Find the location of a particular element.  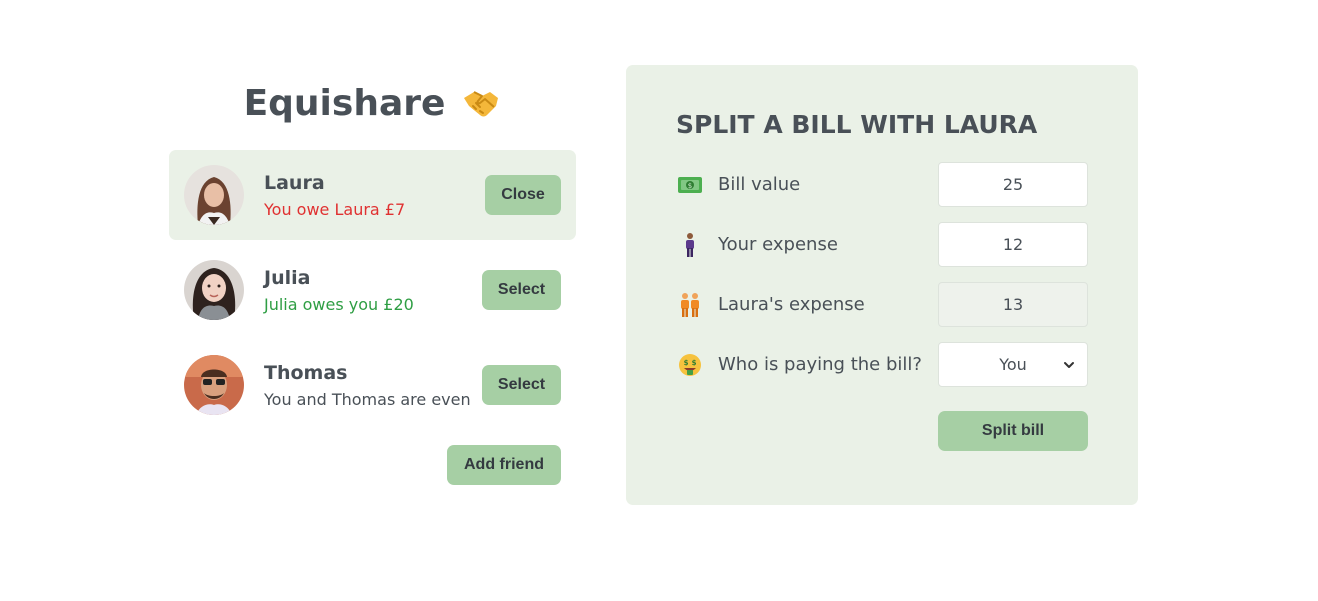

friend-item-laura: Laura You owe Laura £7 Close is located at coordinates (372, 195).